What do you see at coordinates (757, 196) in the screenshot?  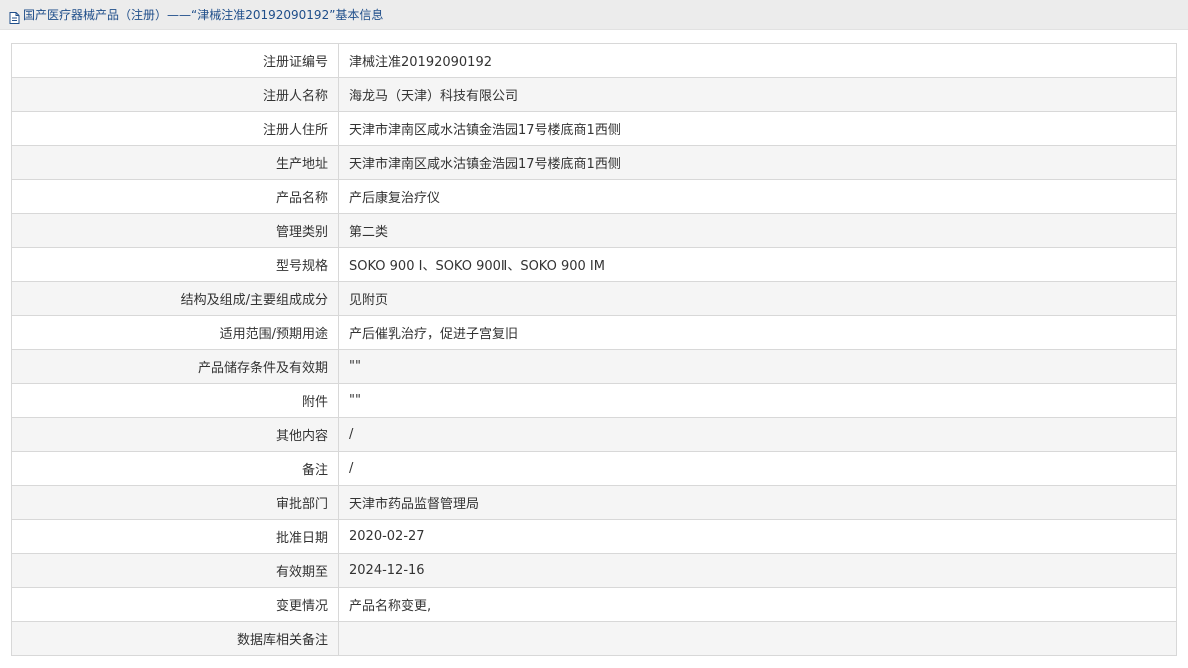 I see `field-value: 产后康复治疗仪` at bounding box center [757, 196].